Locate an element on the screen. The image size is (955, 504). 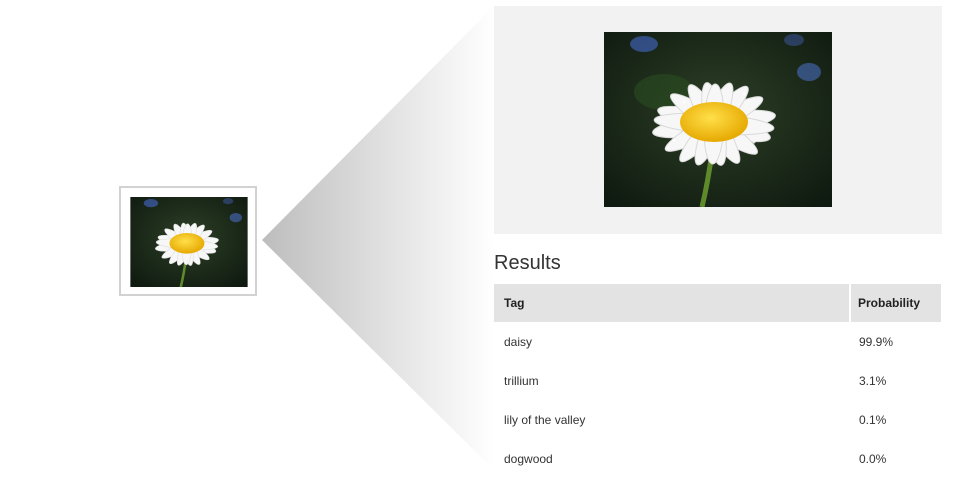
probability-cell: 3.1% is located at coordinates (873, 380).